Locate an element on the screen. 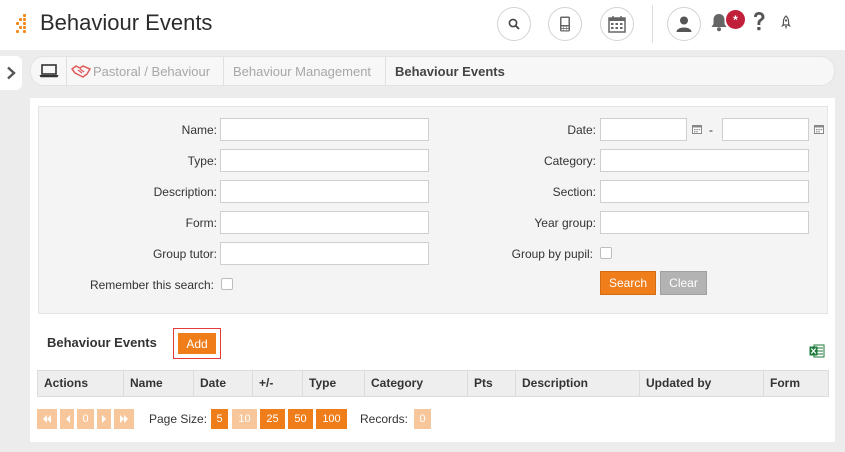 Image resolution: width=845 pixels, height=452 pixels. search-submit-button: Search is located at coordinates (628, 283).